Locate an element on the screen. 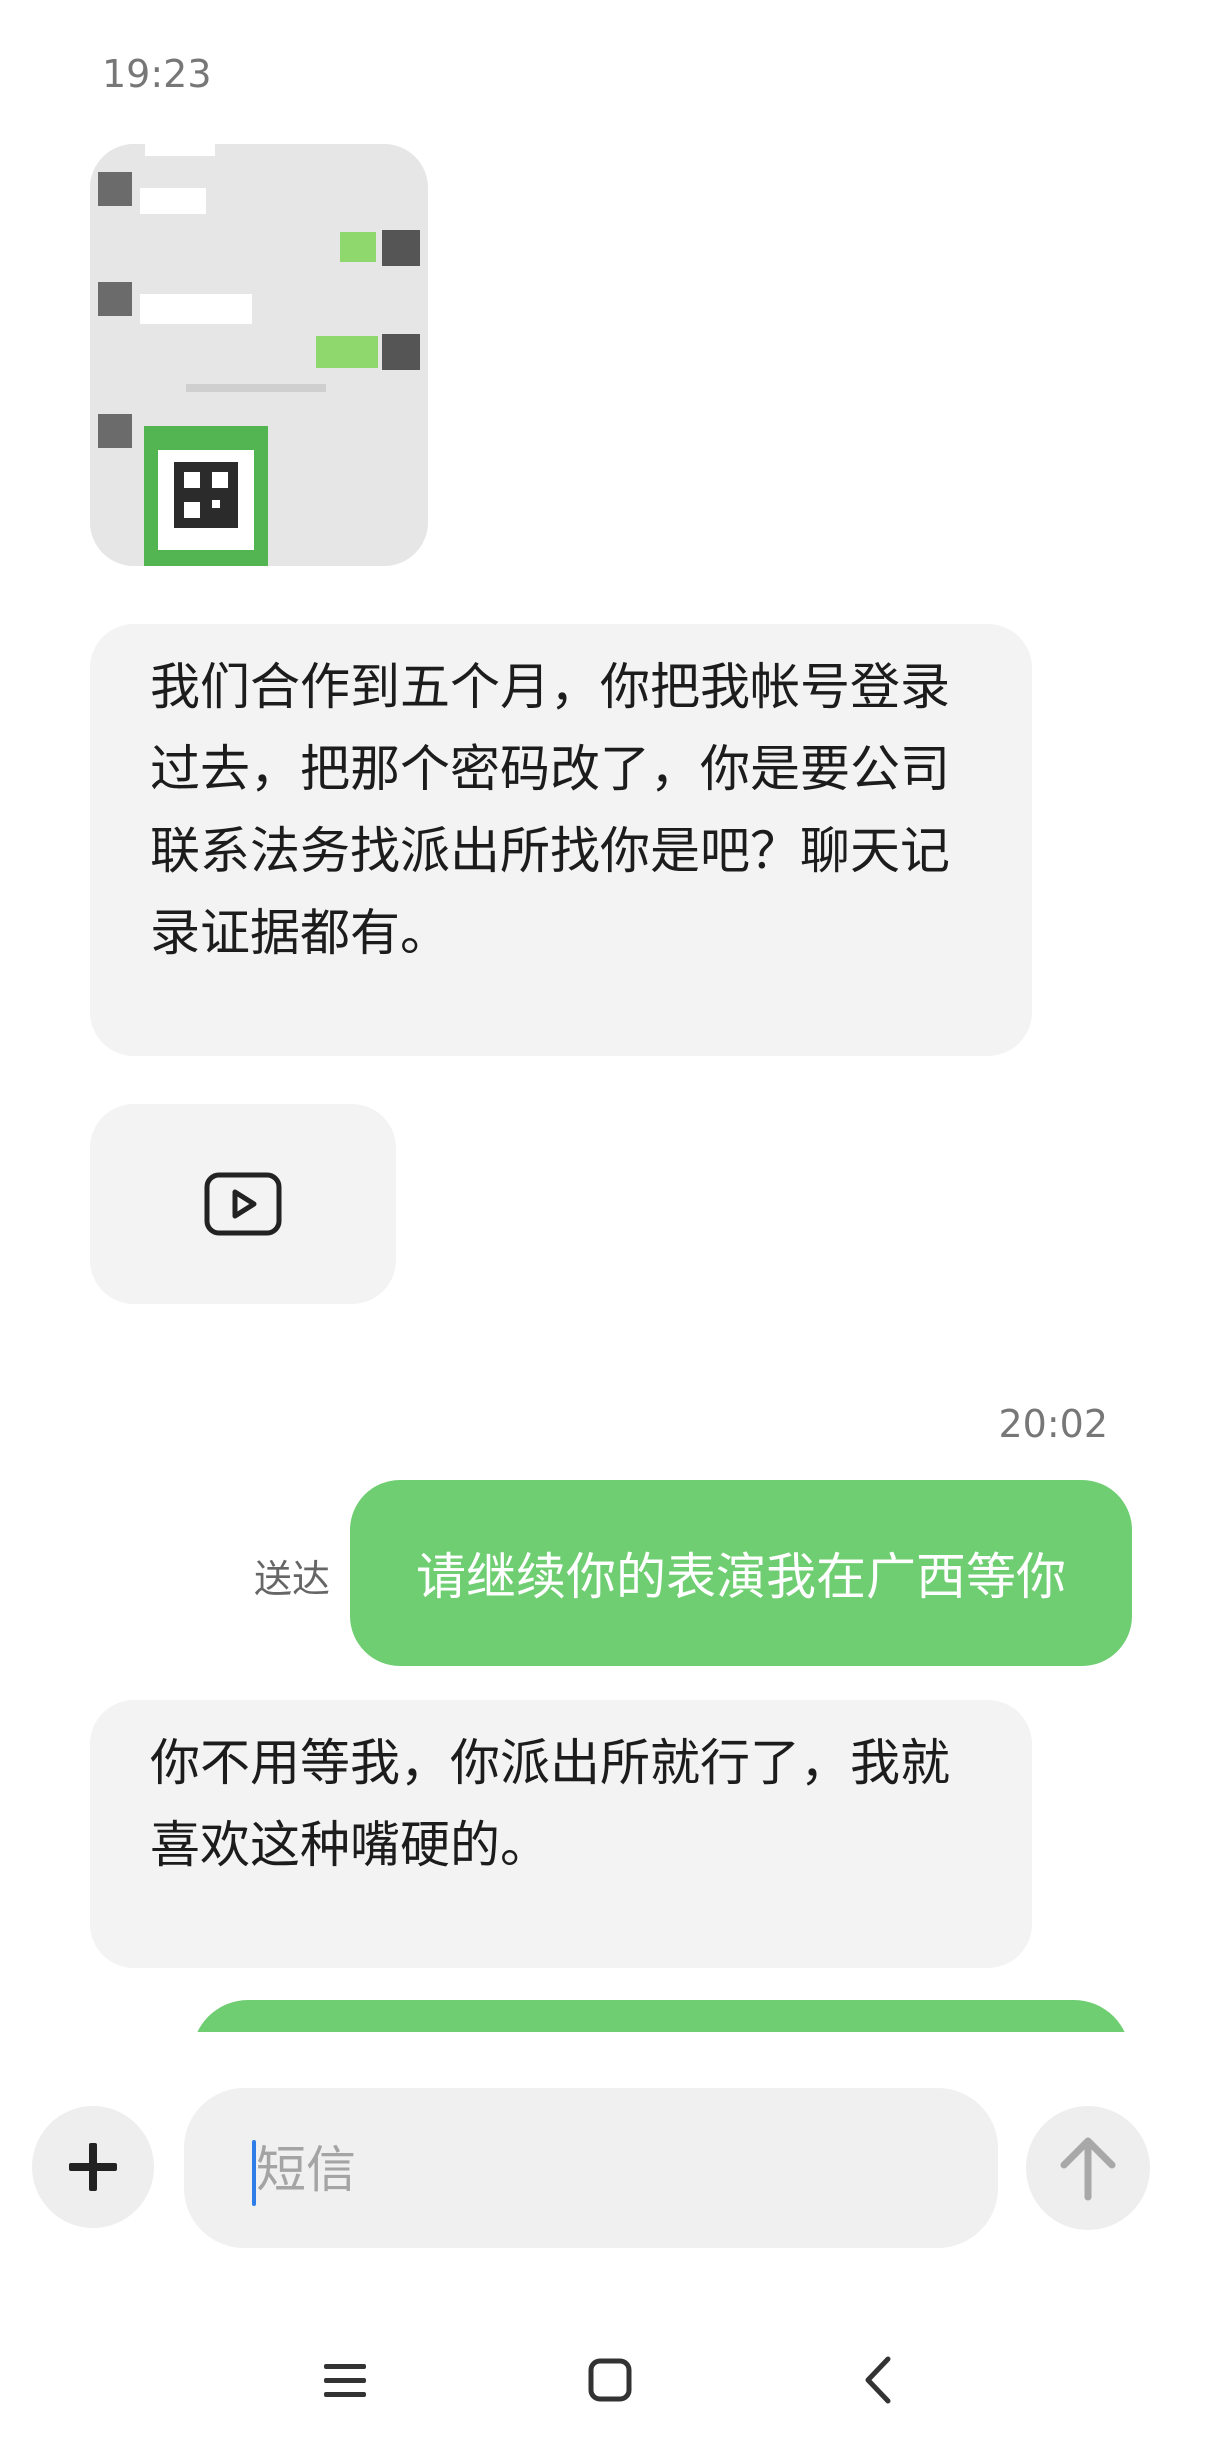  outgoing-message: 请继续你的表演我在广西等你 is located at coordinates (741, 1573).